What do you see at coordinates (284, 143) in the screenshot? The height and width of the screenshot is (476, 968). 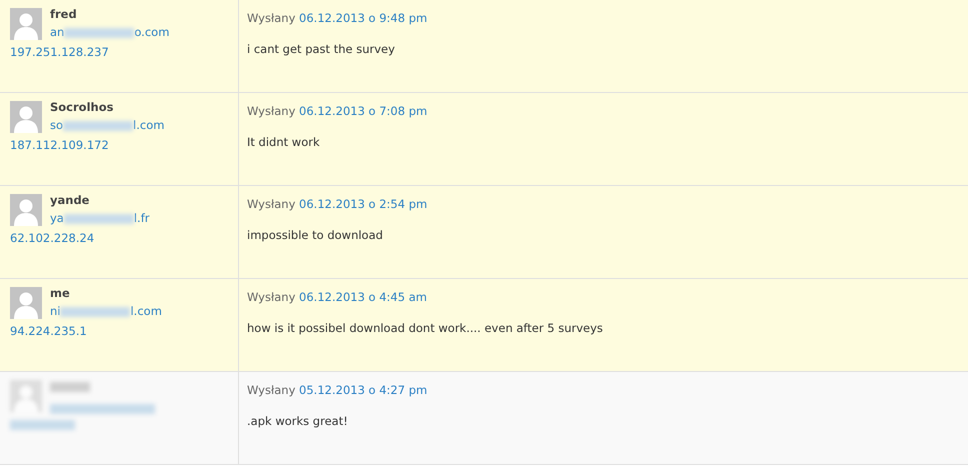 I see `comment-text: It didnt work` at bounding box center [284, 143].